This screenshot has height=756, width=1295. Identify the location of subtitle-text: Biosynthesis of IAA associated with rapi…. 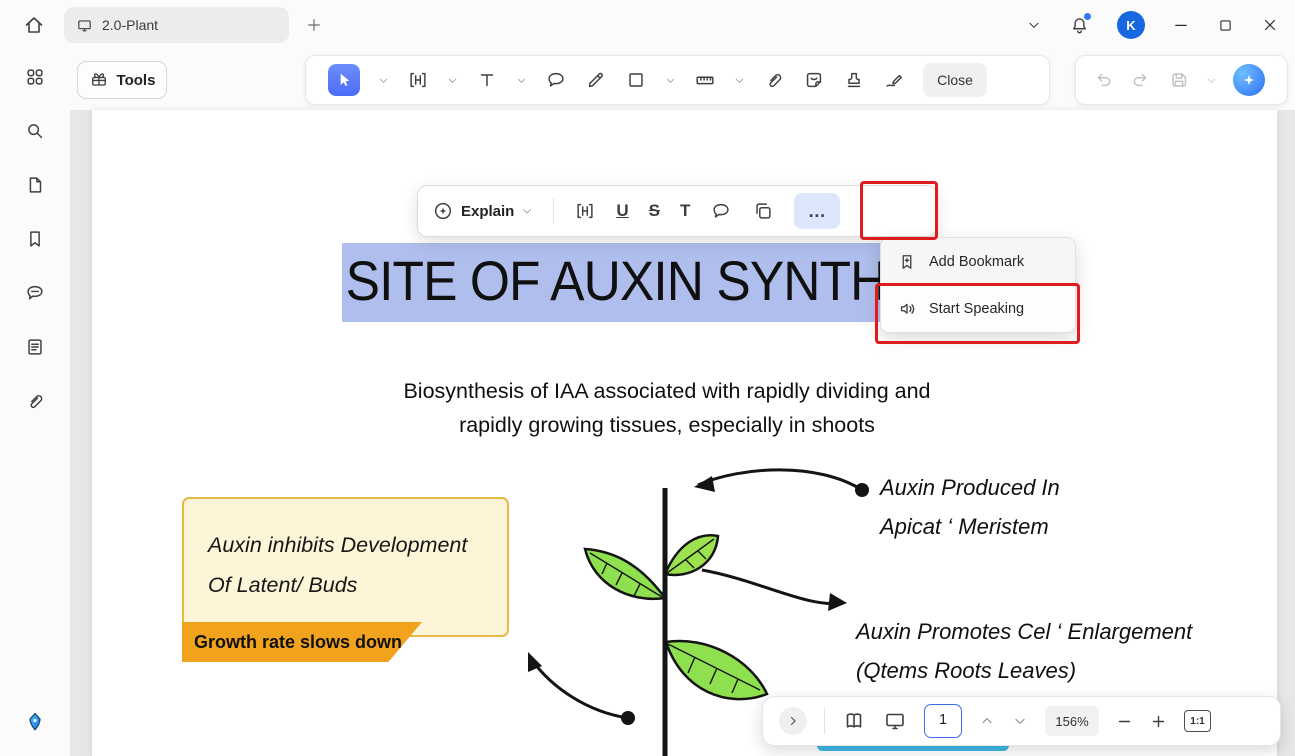
(667, 408).